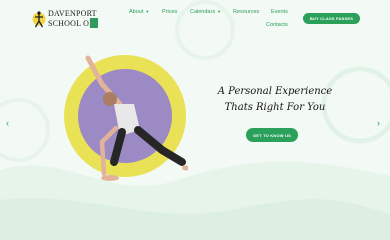 This screenshot has height=240, width=390. Describe the element at coordinates (246, 12) in the screenshot. I see `nav-item-resources: Resources` at that location.